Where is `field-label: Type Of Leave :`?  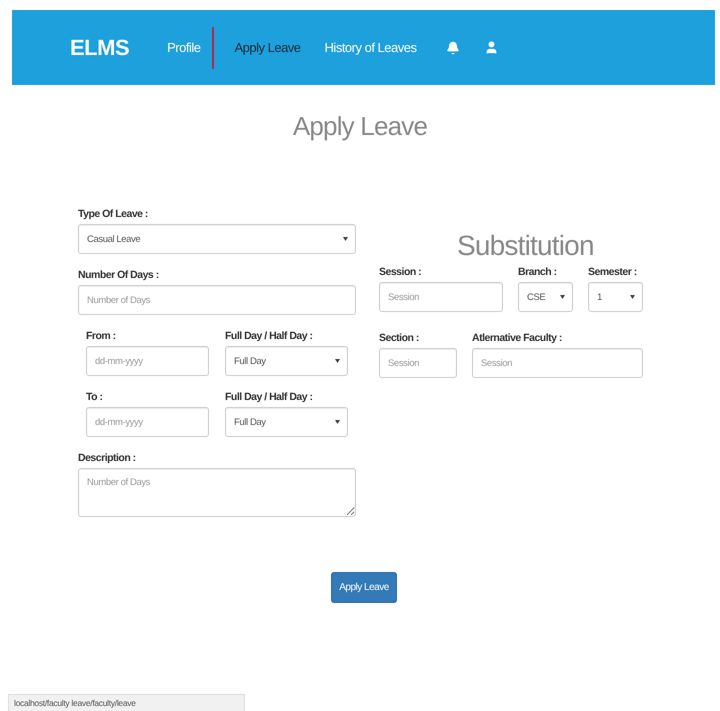 field-label: Type Of Leave : is located at coordinates (113, 214).